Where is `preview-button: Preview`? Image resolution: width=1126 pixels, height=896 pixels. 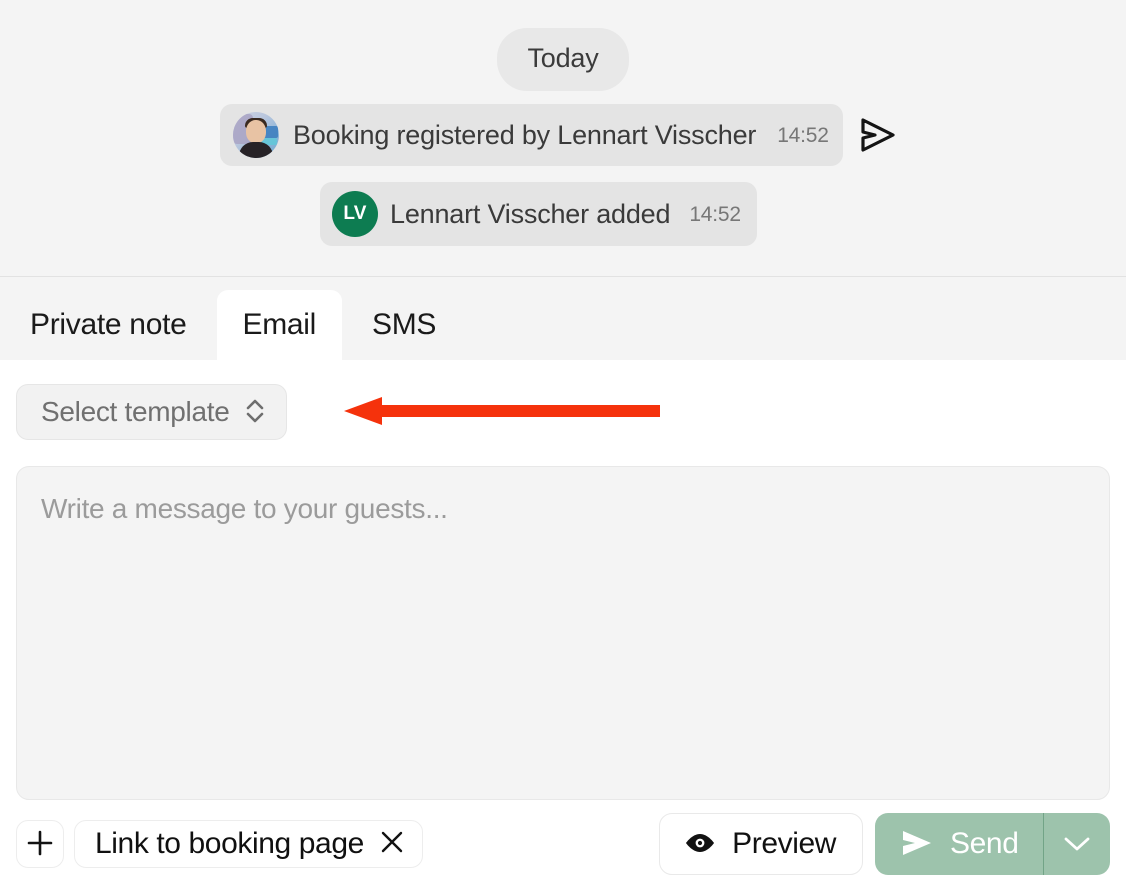
preview-button: Preview is located at coordinates (761, 844).